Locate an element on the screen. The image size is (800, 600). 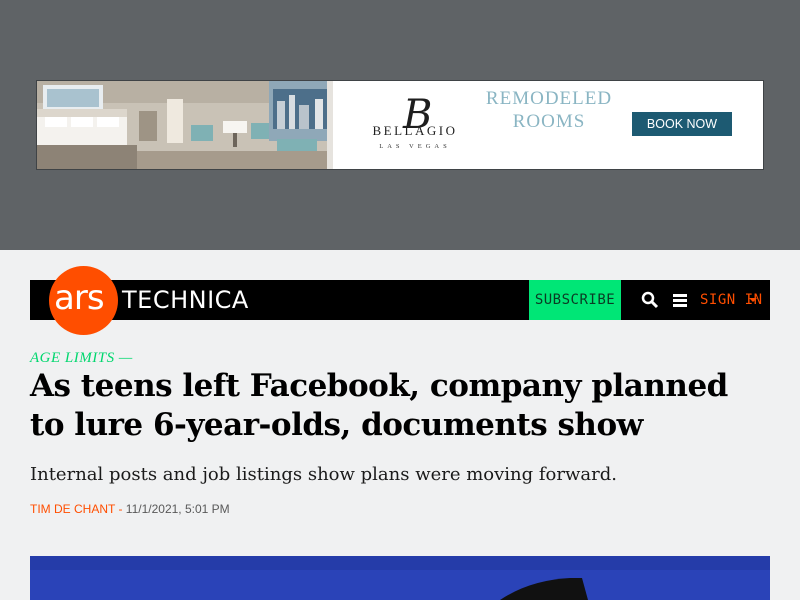
article-kicker: AGE LIMITS — is located at coordinates (81, 358).